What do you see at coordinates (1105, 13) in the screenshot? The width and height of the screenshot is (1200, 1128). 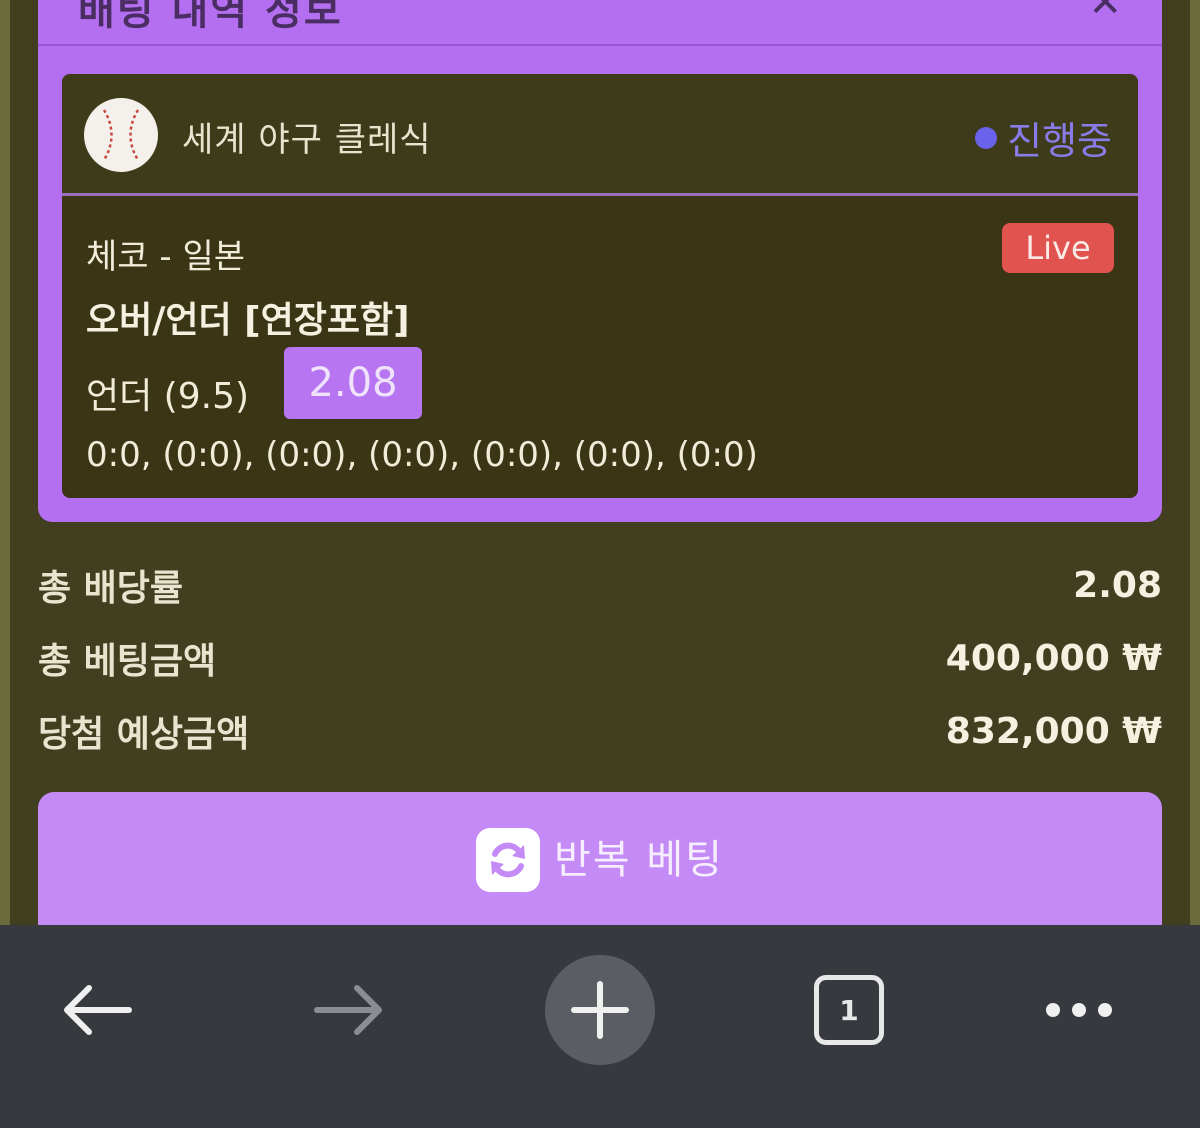 I see `close-icon: ✕` at bounding box center [1105, 13].